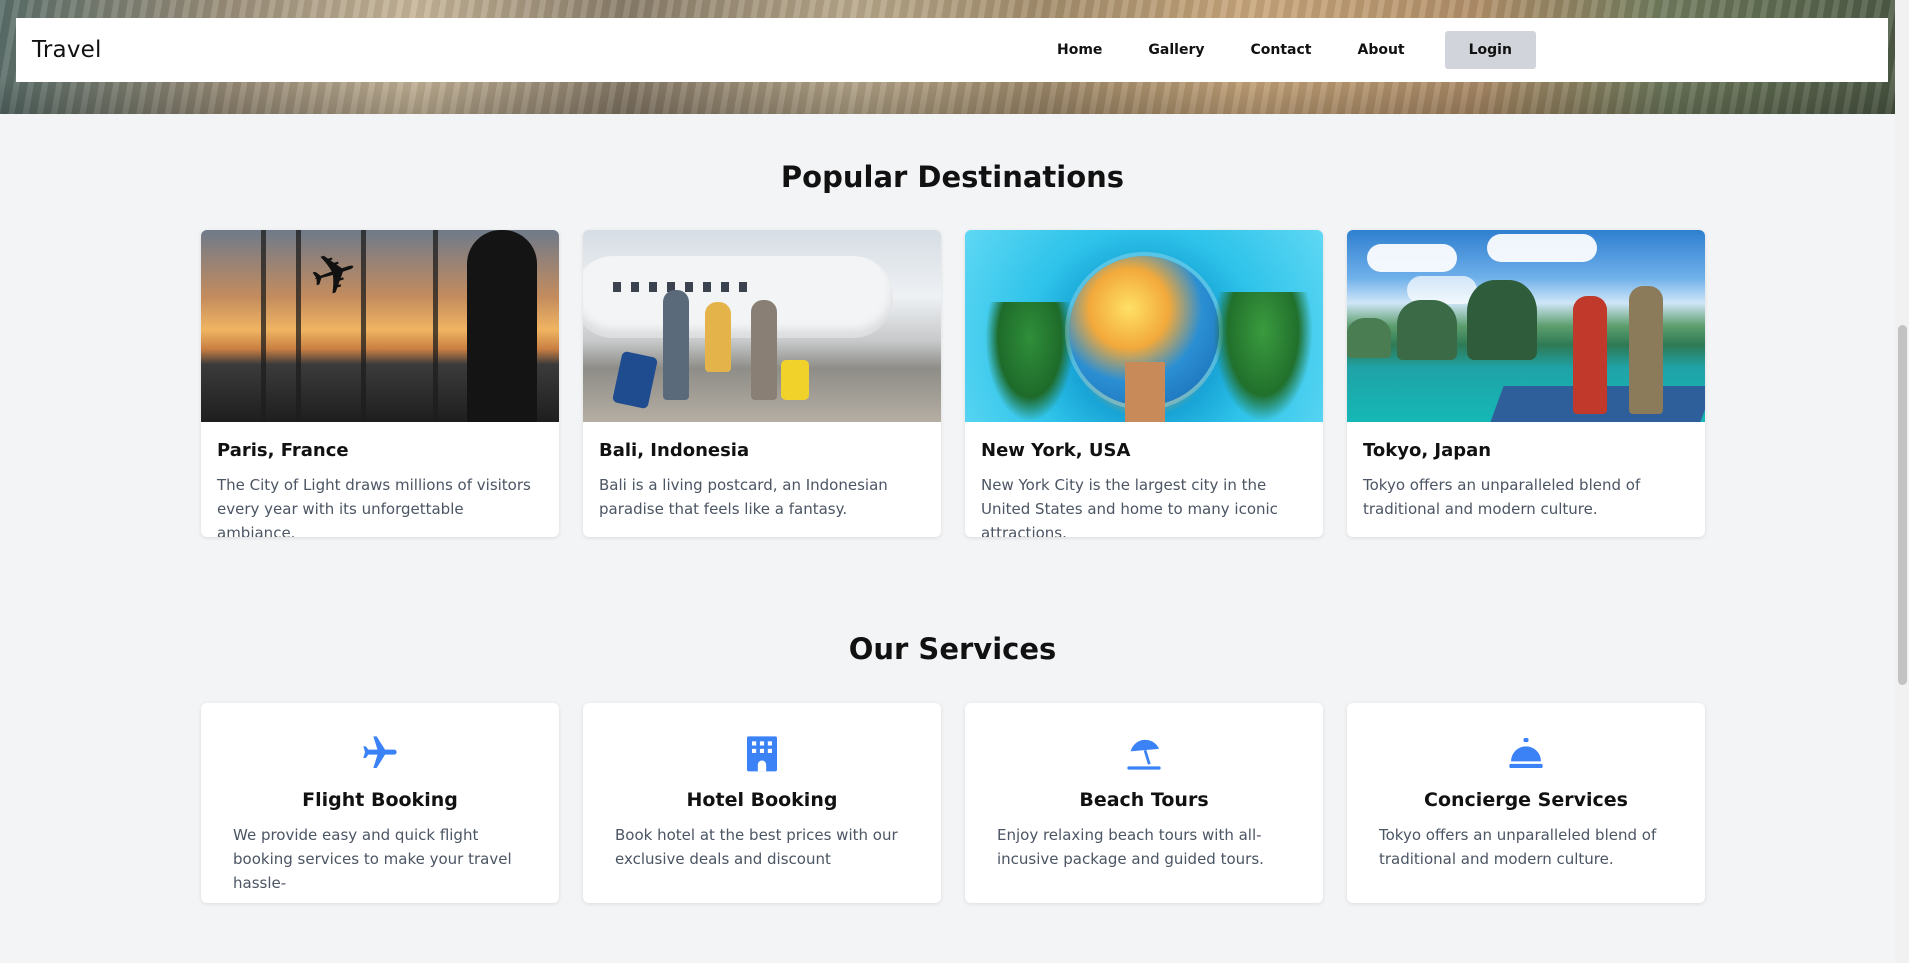 This screenshot has height=963, width=1909. What do you see at coordinates (762, 754) in the screenshot?
I see `hotel-icon` at bounding box center [762, 754].